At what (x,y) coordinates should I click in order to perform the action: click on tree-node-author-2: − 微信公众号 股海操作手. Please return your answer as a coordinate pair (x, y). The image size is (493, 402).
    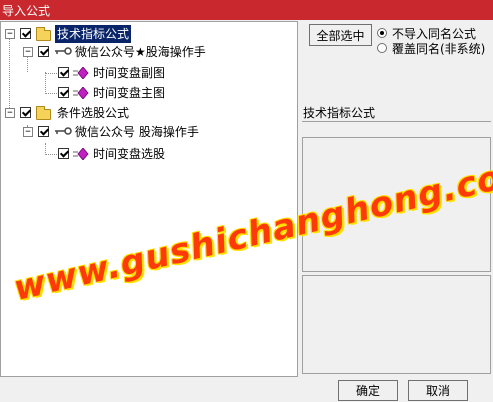
    Looking at the image, I should click on (146, 132).